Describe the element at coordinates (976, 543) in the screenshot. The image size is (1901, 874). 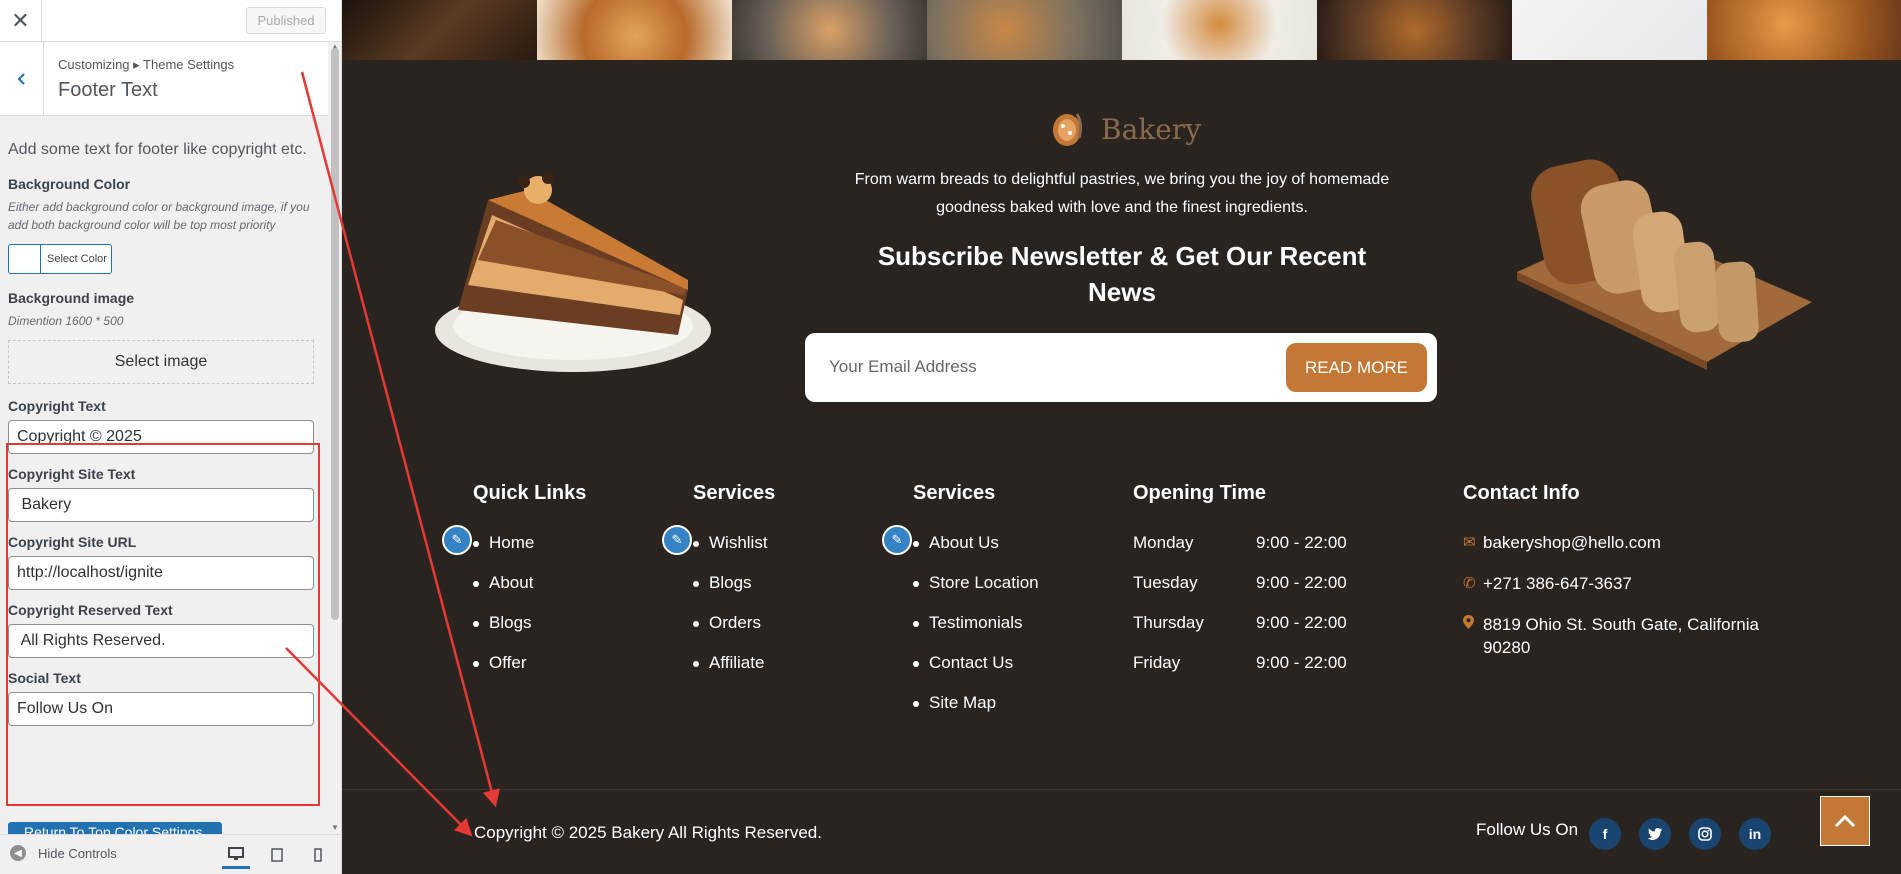
I see `list-item: About Us` at that location.